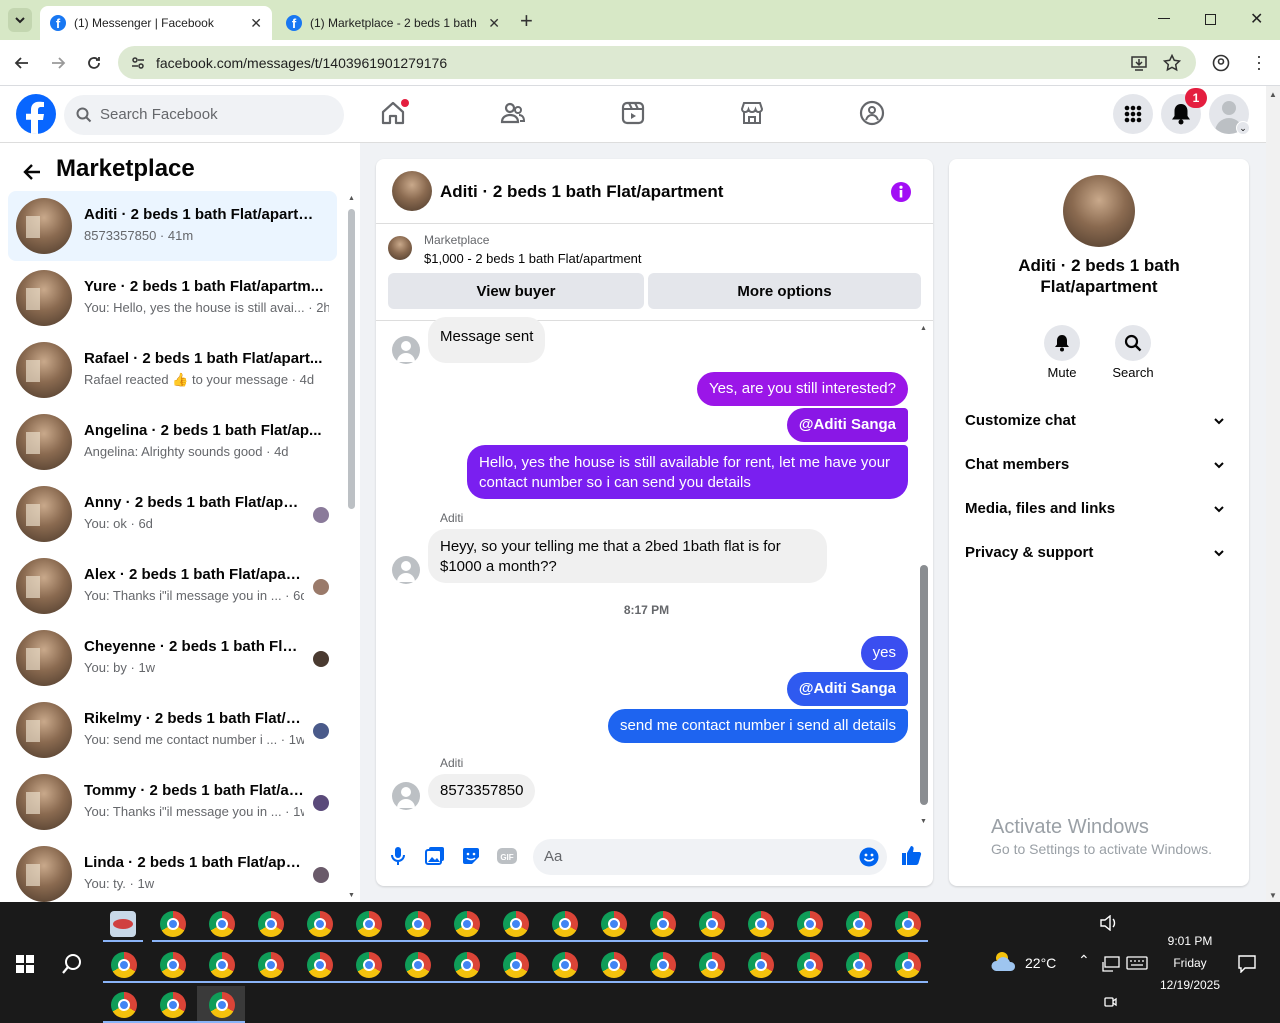  What do you see at coordinates (94, 63) in the screenshot?
I see `reload-icon` at bounding box center [94, 63].